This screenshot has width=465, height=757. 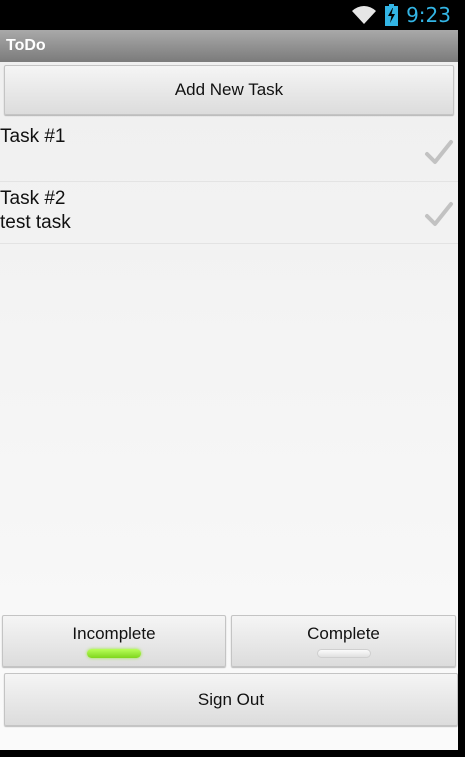 I want to click on incomplete-filter-button: Incomplete, so click(x=114, y=641).